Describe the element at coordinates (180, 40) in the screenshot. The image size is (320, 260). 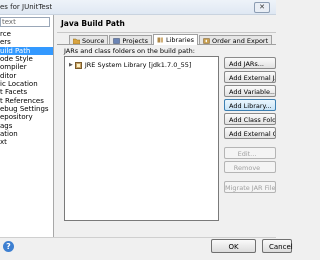
I see `tab-label: Libraries` at that location.